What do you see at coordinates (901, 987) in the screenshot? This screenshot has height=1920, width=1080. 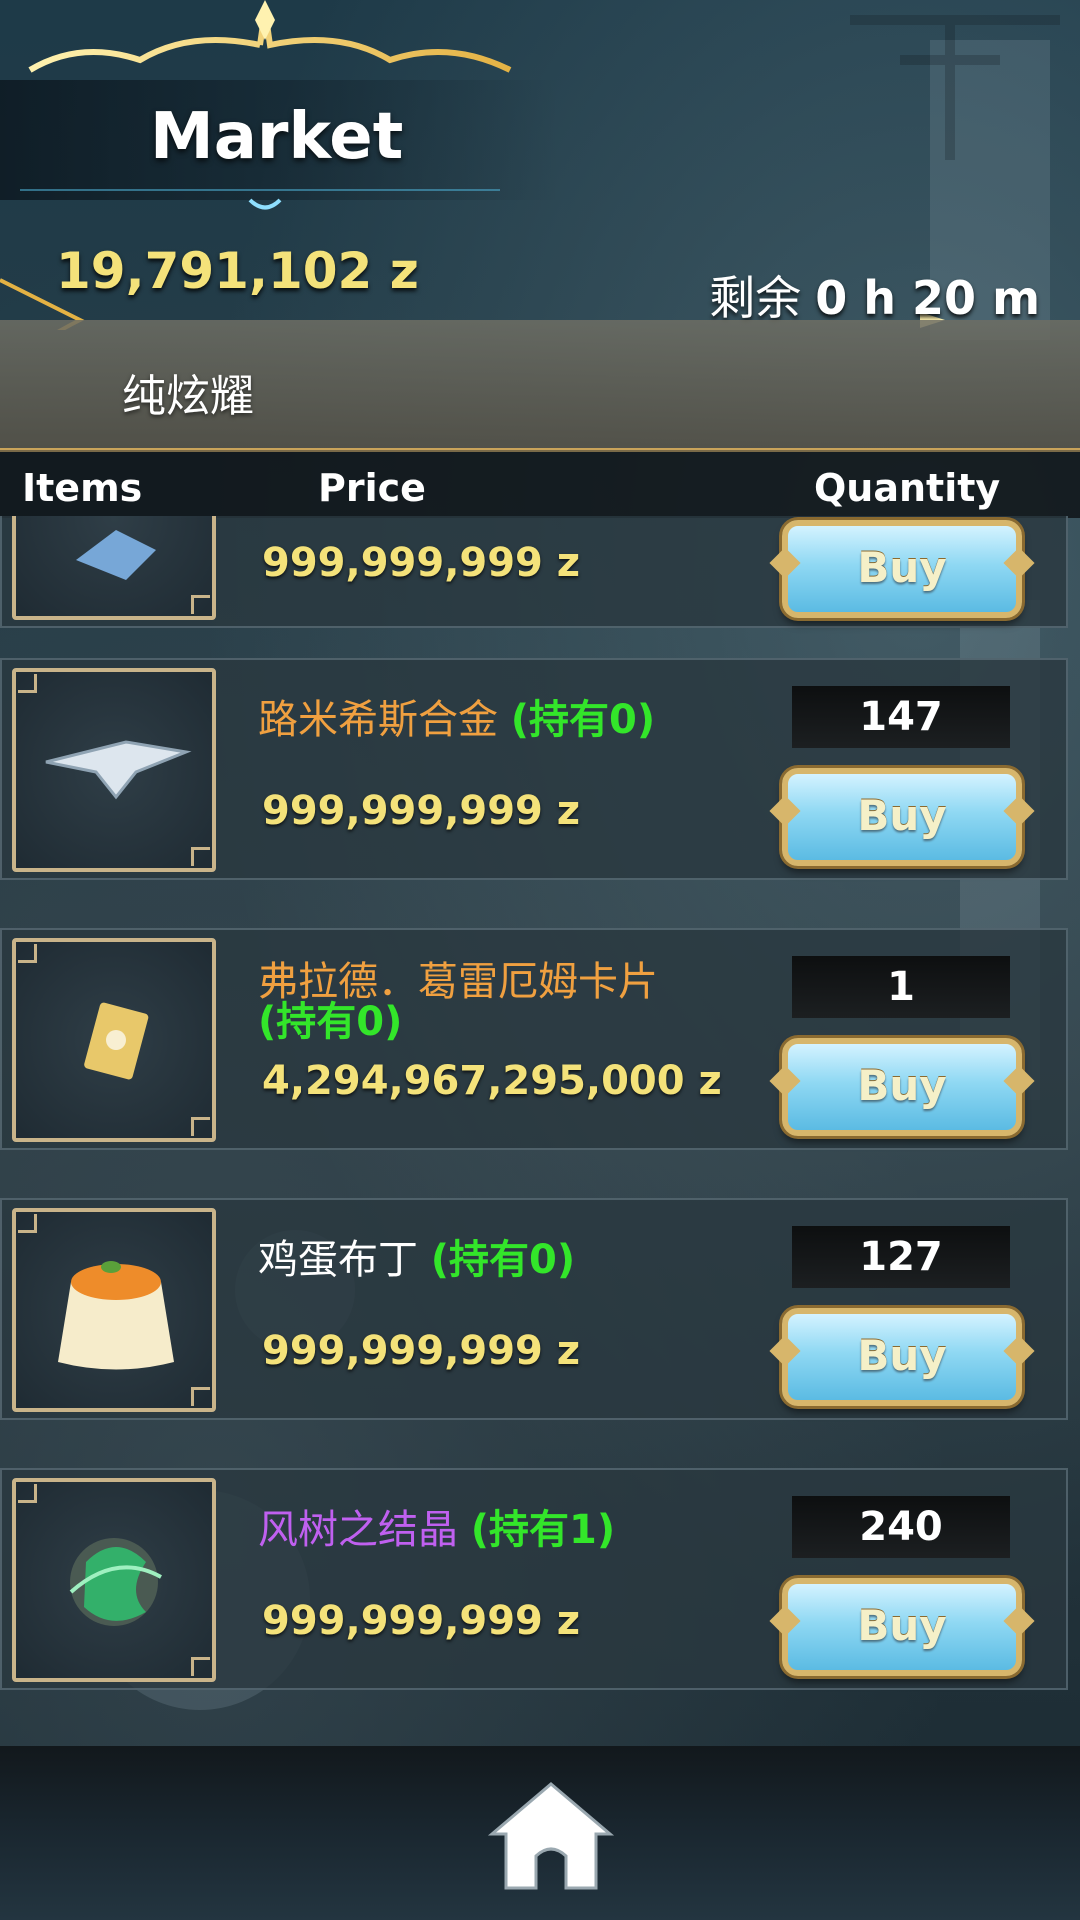 I see `quantity-display: 1` at bounding box center [901, 987].